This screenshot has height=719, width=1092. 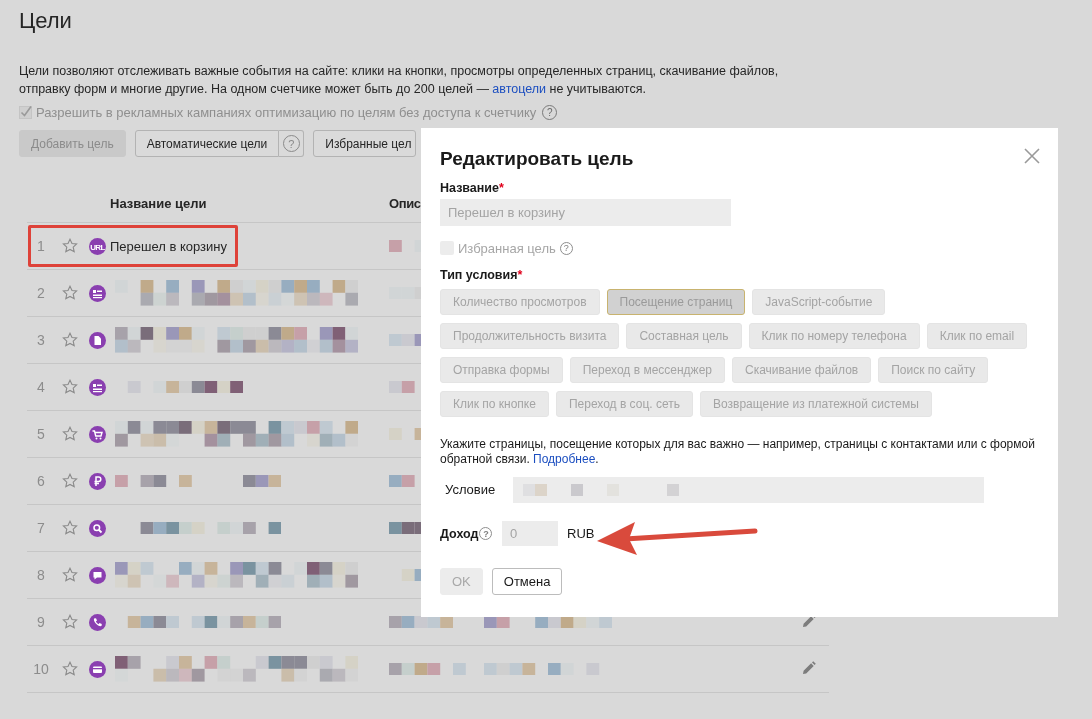 I want to click on checkbox-label: Избранная цель, so click(x=507, y=248).